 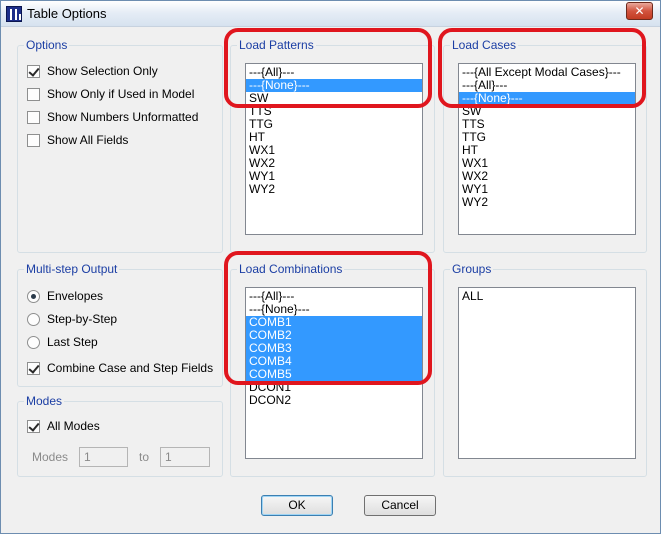 What do you see at coordinates (328, 318) in the screenshot?
I see `load-combinations-highlight` at bounding box center [328, 318].